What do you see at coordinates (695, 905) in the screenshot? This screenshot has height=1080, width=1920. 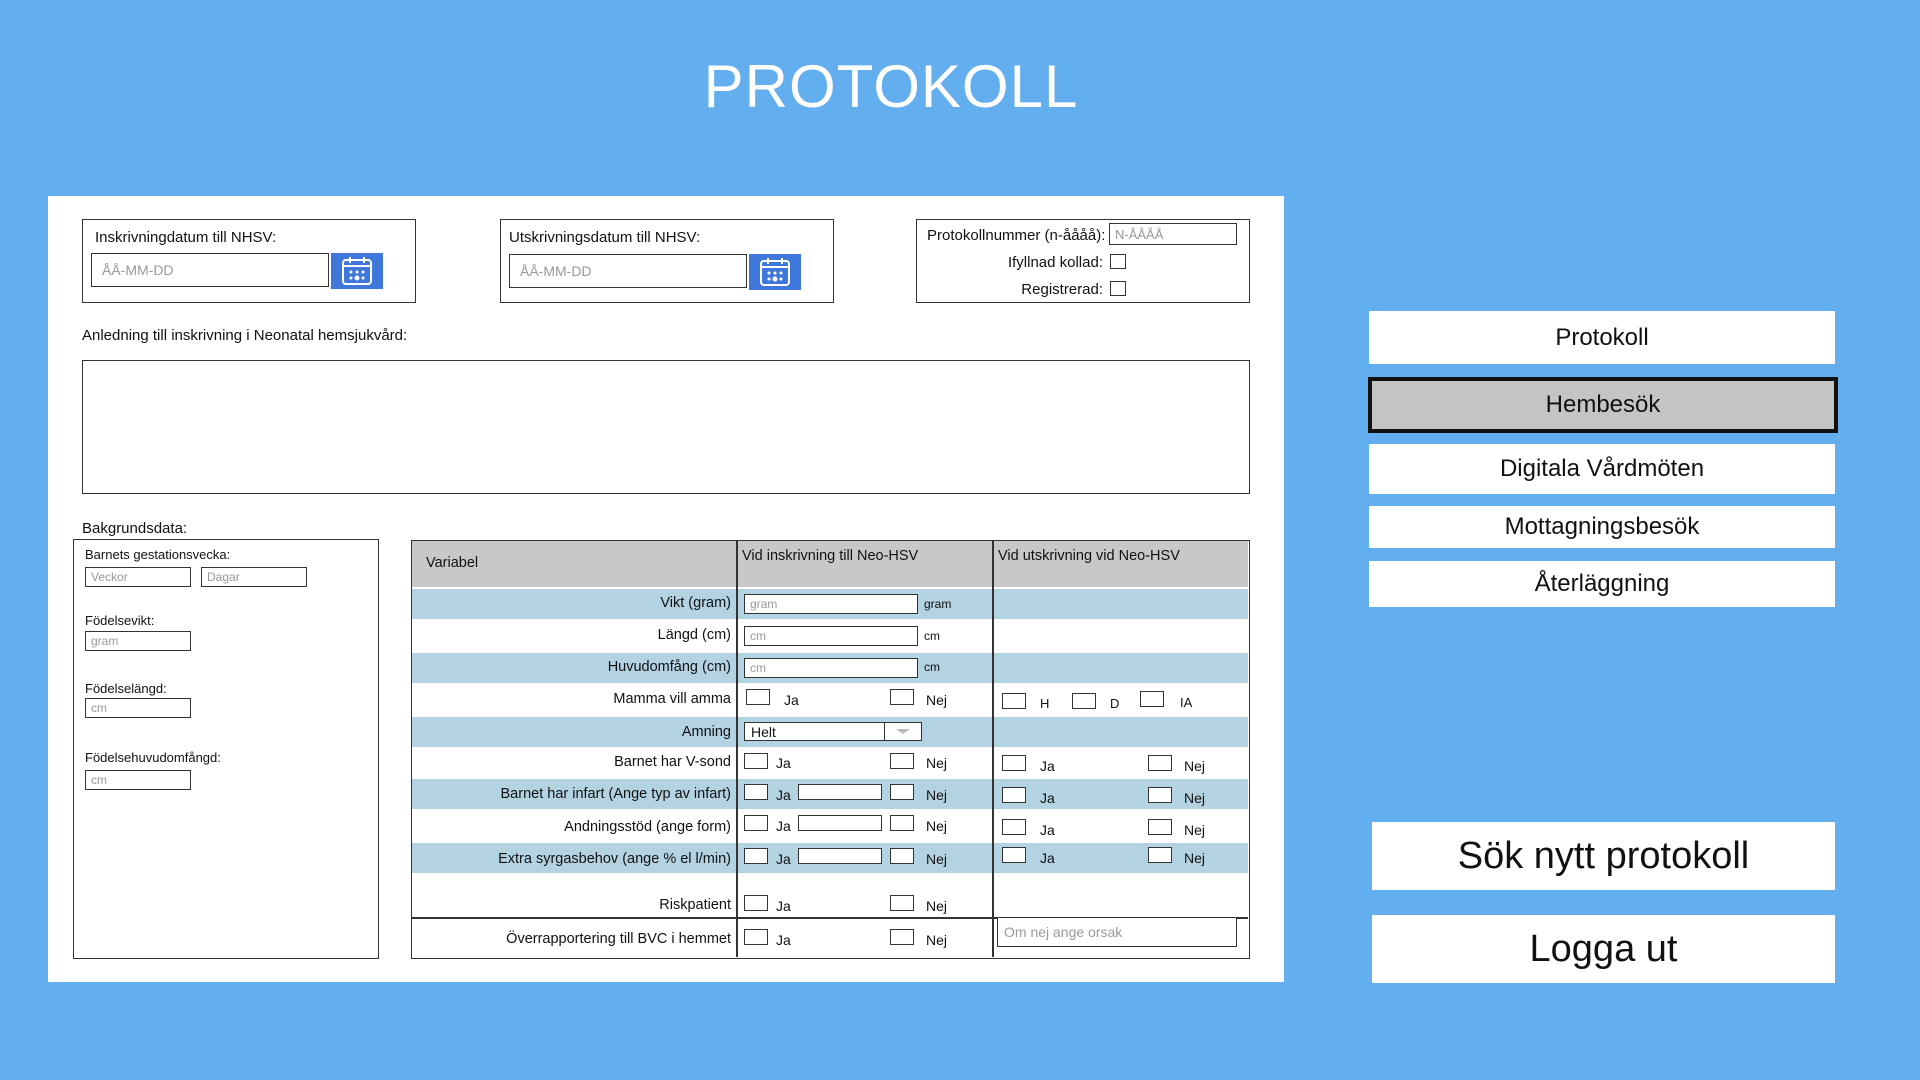 I see `row-label-risk: Riskpatient` at bounding box center [695, 905].